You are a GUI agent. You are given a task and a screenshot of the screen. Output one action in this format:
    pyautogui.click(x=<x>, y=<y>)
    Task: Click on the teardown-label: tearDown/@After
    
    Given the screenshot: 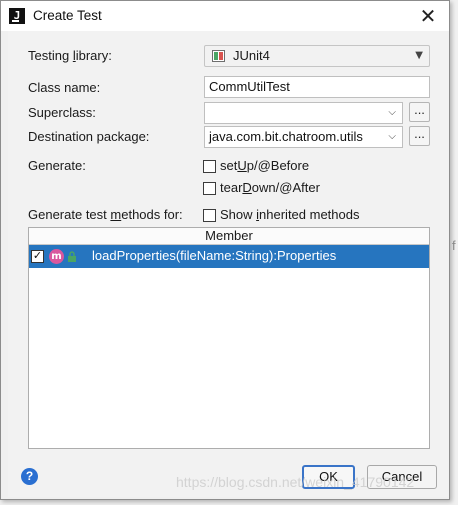 What is the action you would take?
    pyautogui.click(x=270, y=187)
    